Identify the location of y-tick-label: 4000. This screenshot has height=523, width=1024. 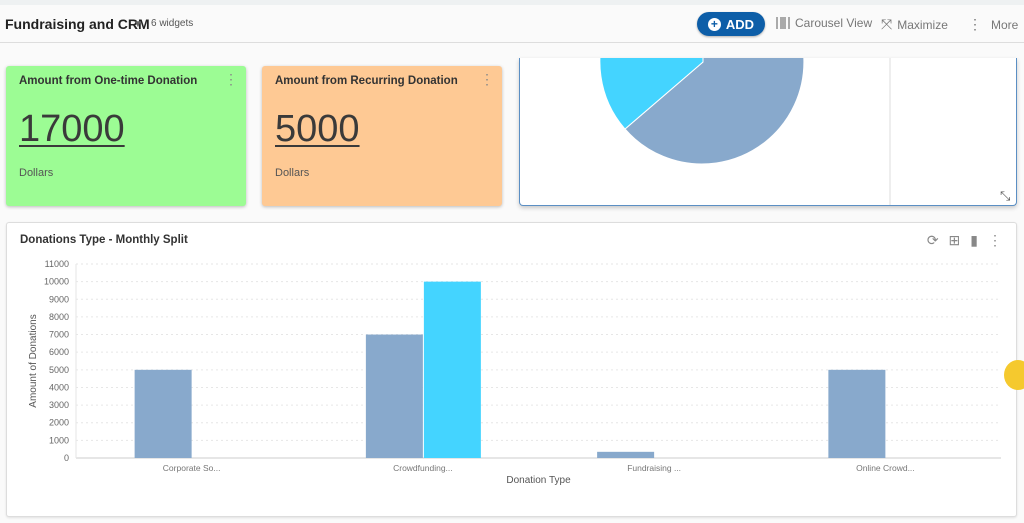
(59, 387).